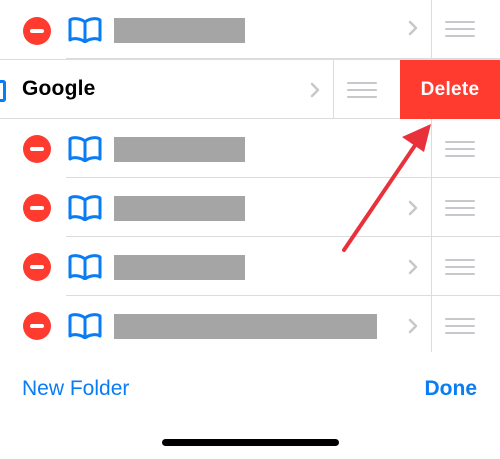 This screenshot has height=459, width=500. Describe the element at coordinates (450, 89) in the screenshot. I see `delete-button: Delete` at that location.